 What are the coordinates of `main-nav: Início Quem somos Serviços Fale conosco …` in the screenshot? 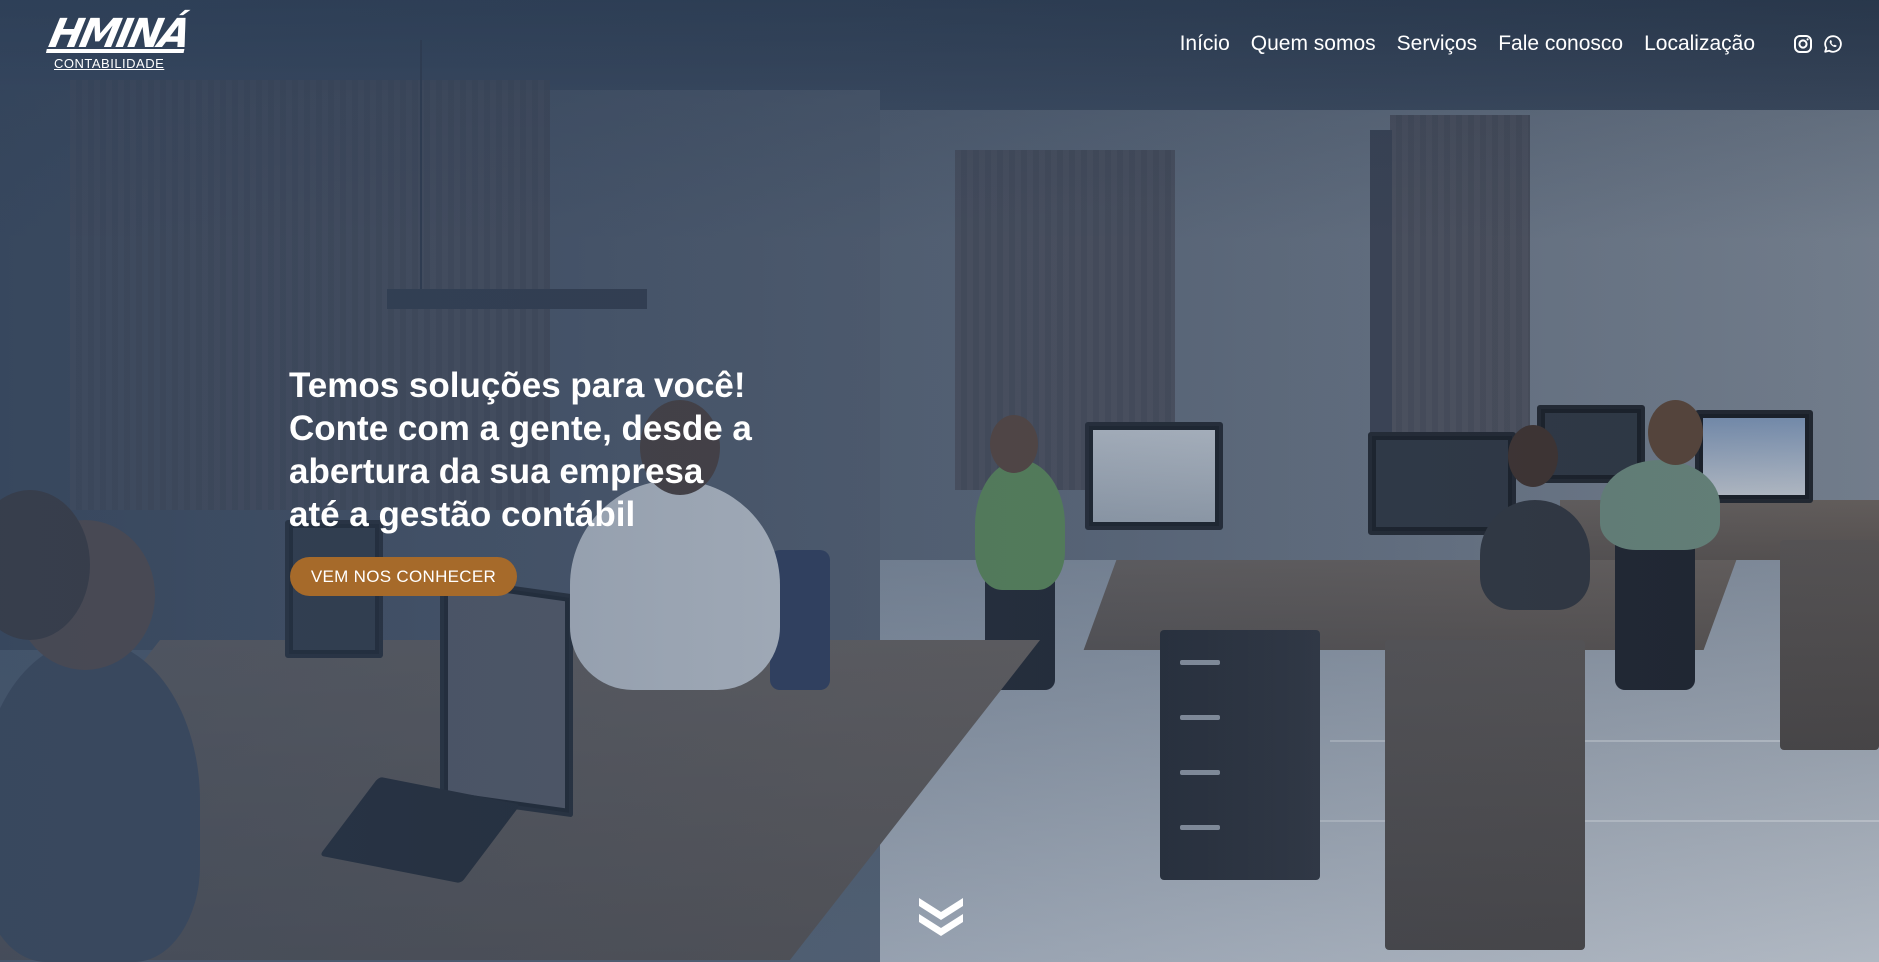 It's located at (1467, 44).